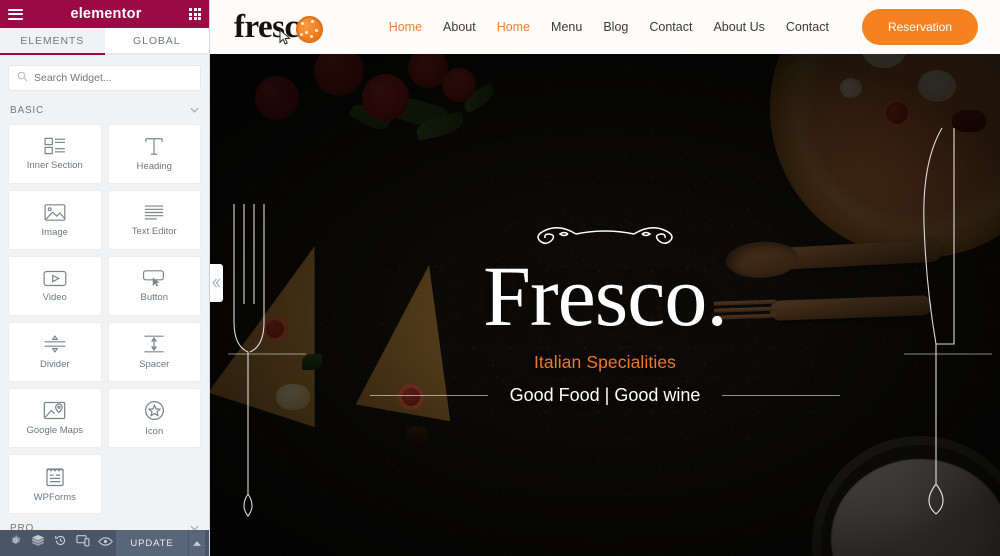 This screenshot has width=1000, height=556. I want to click on widget-label: Text Editor, so click(154, 231).